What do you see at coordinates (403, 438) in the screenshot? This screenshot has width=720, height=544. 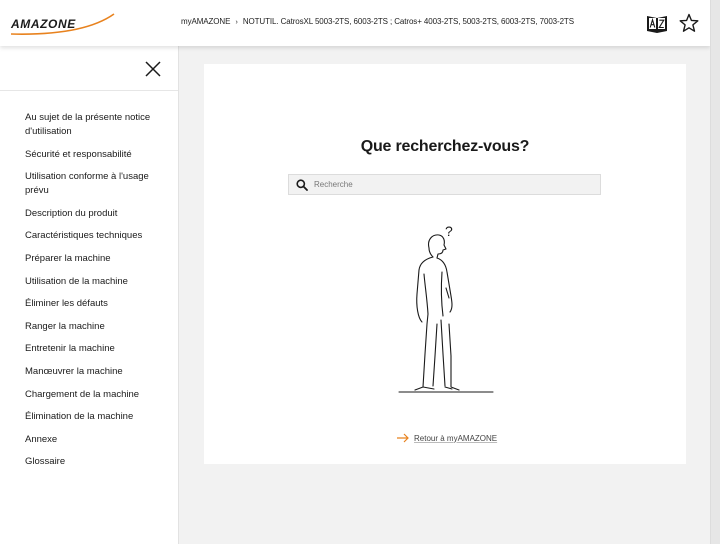 I see `arrow-right-icon` at bounding box center [403, 438].